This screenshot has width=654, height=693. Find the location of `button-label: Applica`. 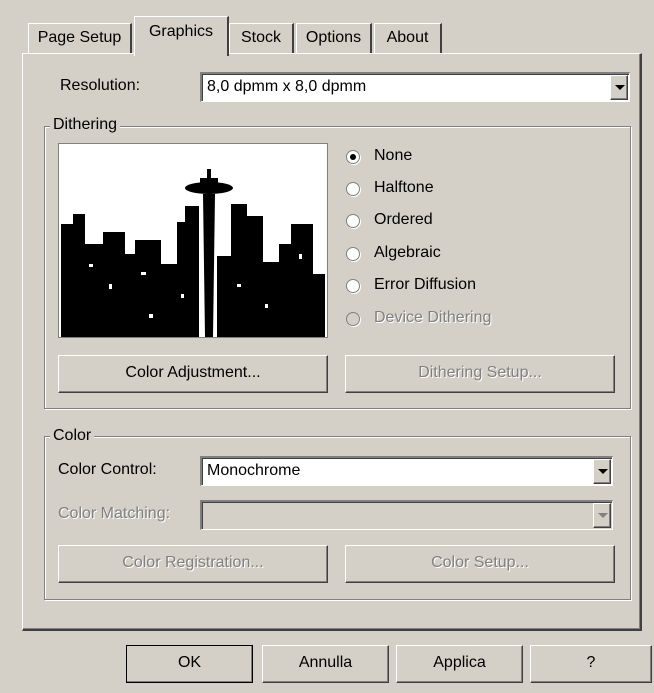

button-label: Applica is located at coordinates (459, 662).